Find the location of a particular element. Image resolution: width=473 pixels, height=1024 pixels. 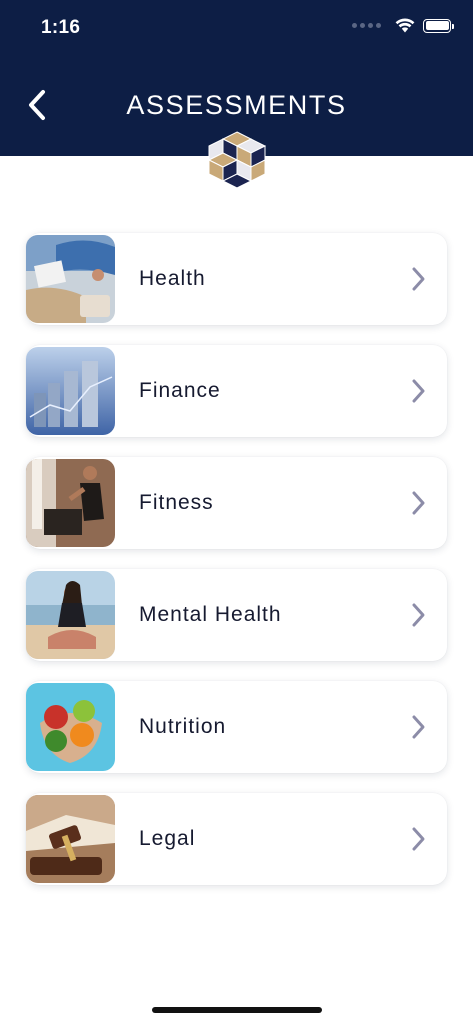

list-item-nutrition: Nutrition is located at coordinates (236, 727).